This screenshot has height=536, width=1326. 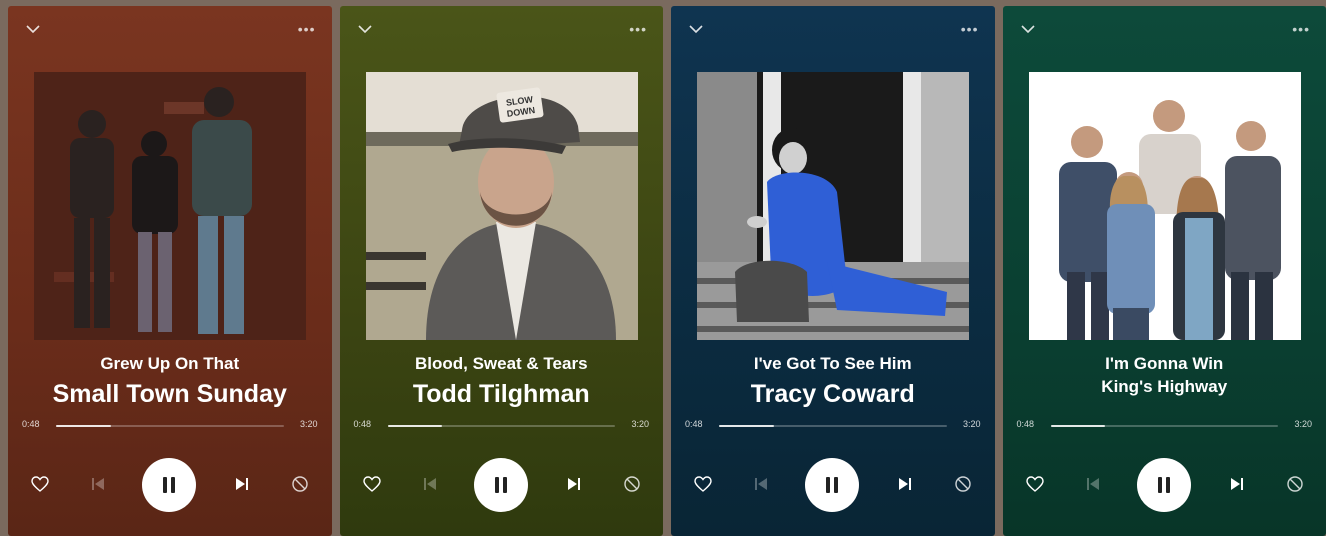 What do you see at coordinates (1164, 364) in the screenshot?
I see `song-title: I'm Gonna Win` at bounding box center [1164, 364].